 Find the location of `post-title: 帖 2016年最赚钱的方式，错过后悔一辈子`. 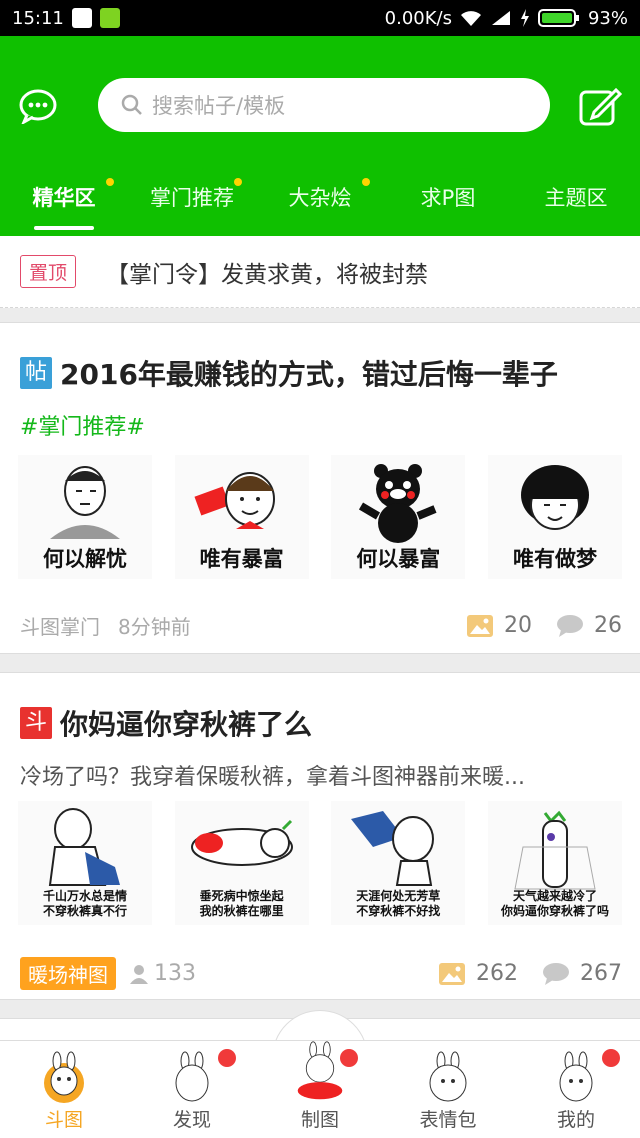

post-title: 帖 2016年最赚钱的方式，错过后悔一辈子 is located at coordinates (289, 373).